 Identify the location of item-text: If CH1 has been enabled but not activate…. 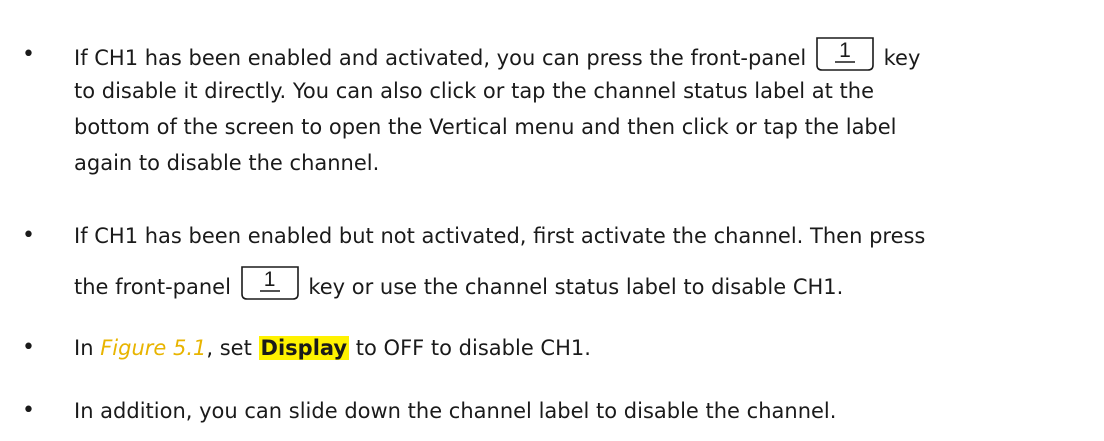
(500, 236).